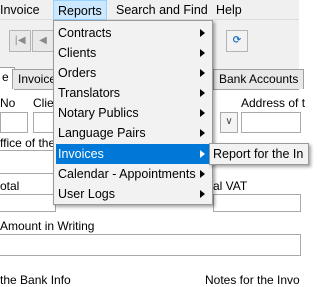 Image resolution: width=320 pixels, height=287 pixels. What do you see at coordinates (28, 203) in the screenshot?
I see `total-field` at bounding box center [28, 203].